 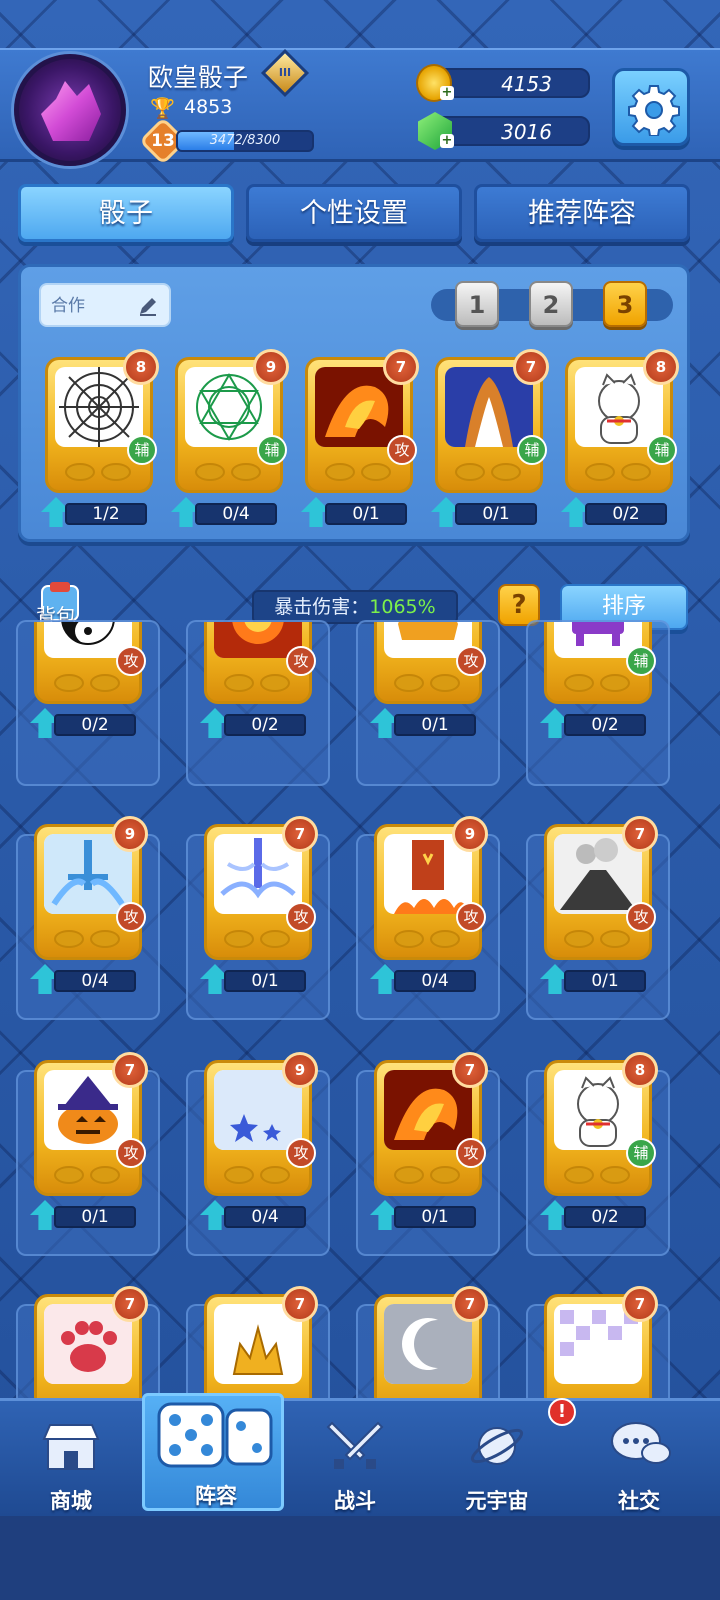 What do you see at coordinates (99, 439) in the screenshot?
I see `deck.dice-dice-card: 8 辅 1/2` at bounding box center [99, 439].